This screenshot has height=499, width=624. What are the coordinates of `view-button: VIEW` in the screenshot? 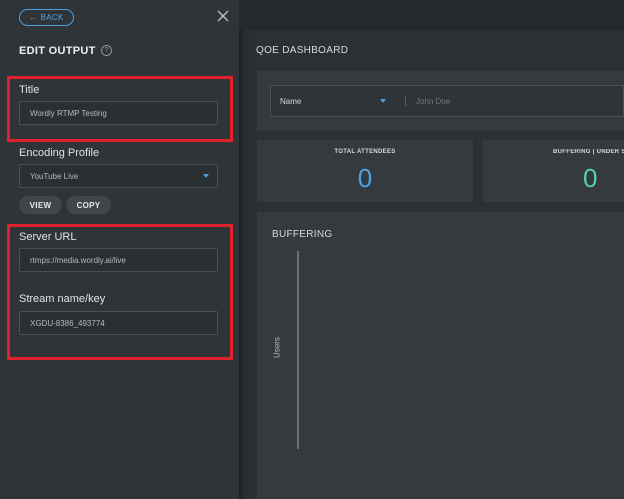 It's located at (40, 205).